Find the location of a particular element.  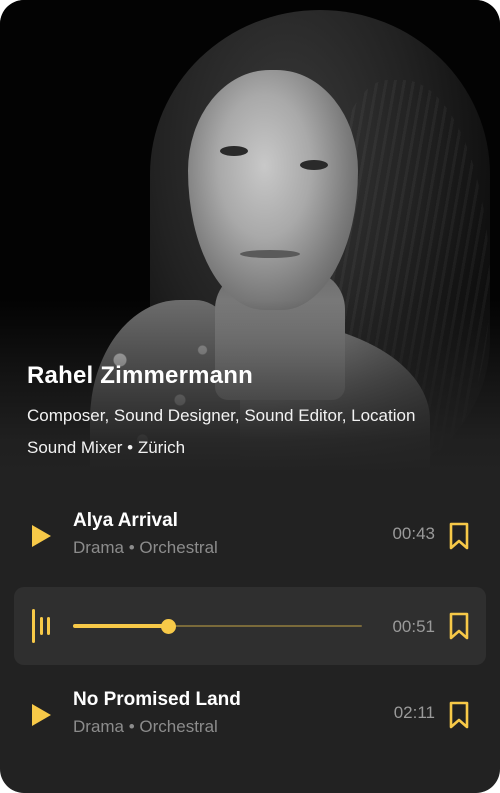

track-row-active: 00:51 is located at coordinates (250, 626).